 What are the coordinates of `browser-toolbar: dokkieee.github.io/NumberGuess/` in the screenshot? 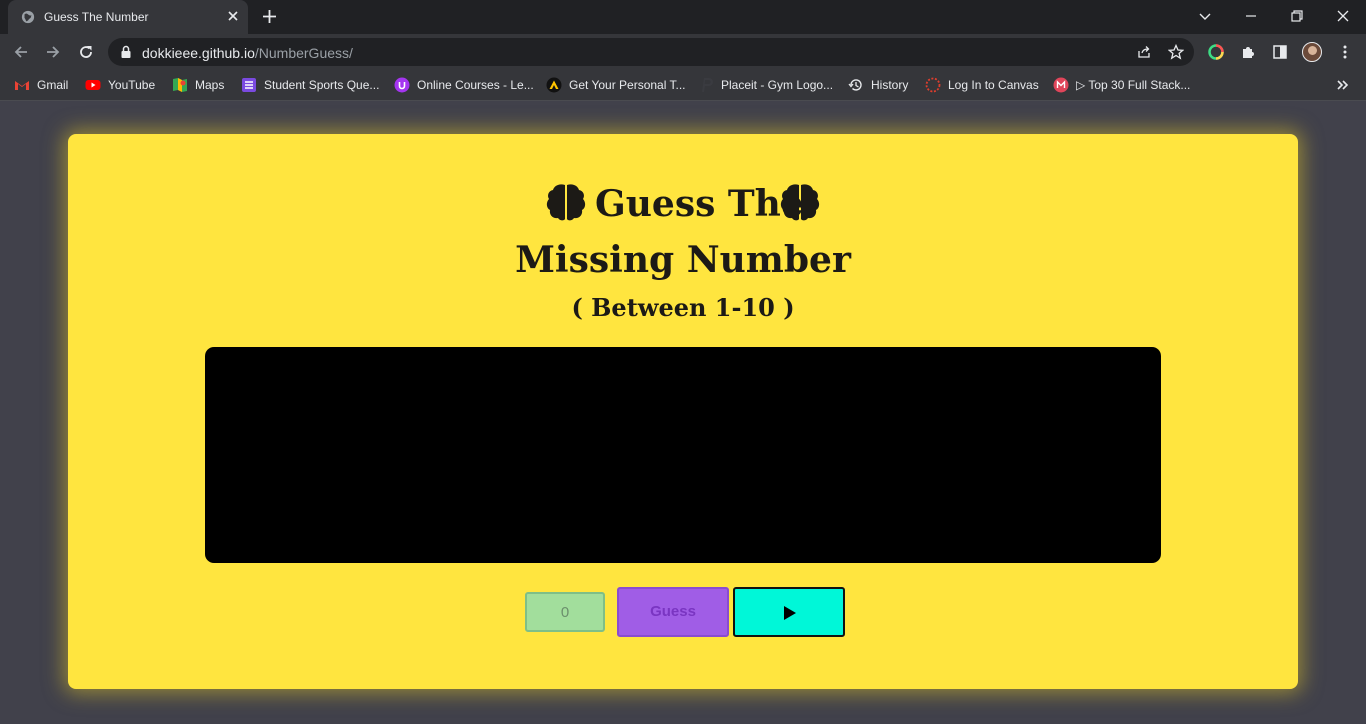 It's located at (683, 52).